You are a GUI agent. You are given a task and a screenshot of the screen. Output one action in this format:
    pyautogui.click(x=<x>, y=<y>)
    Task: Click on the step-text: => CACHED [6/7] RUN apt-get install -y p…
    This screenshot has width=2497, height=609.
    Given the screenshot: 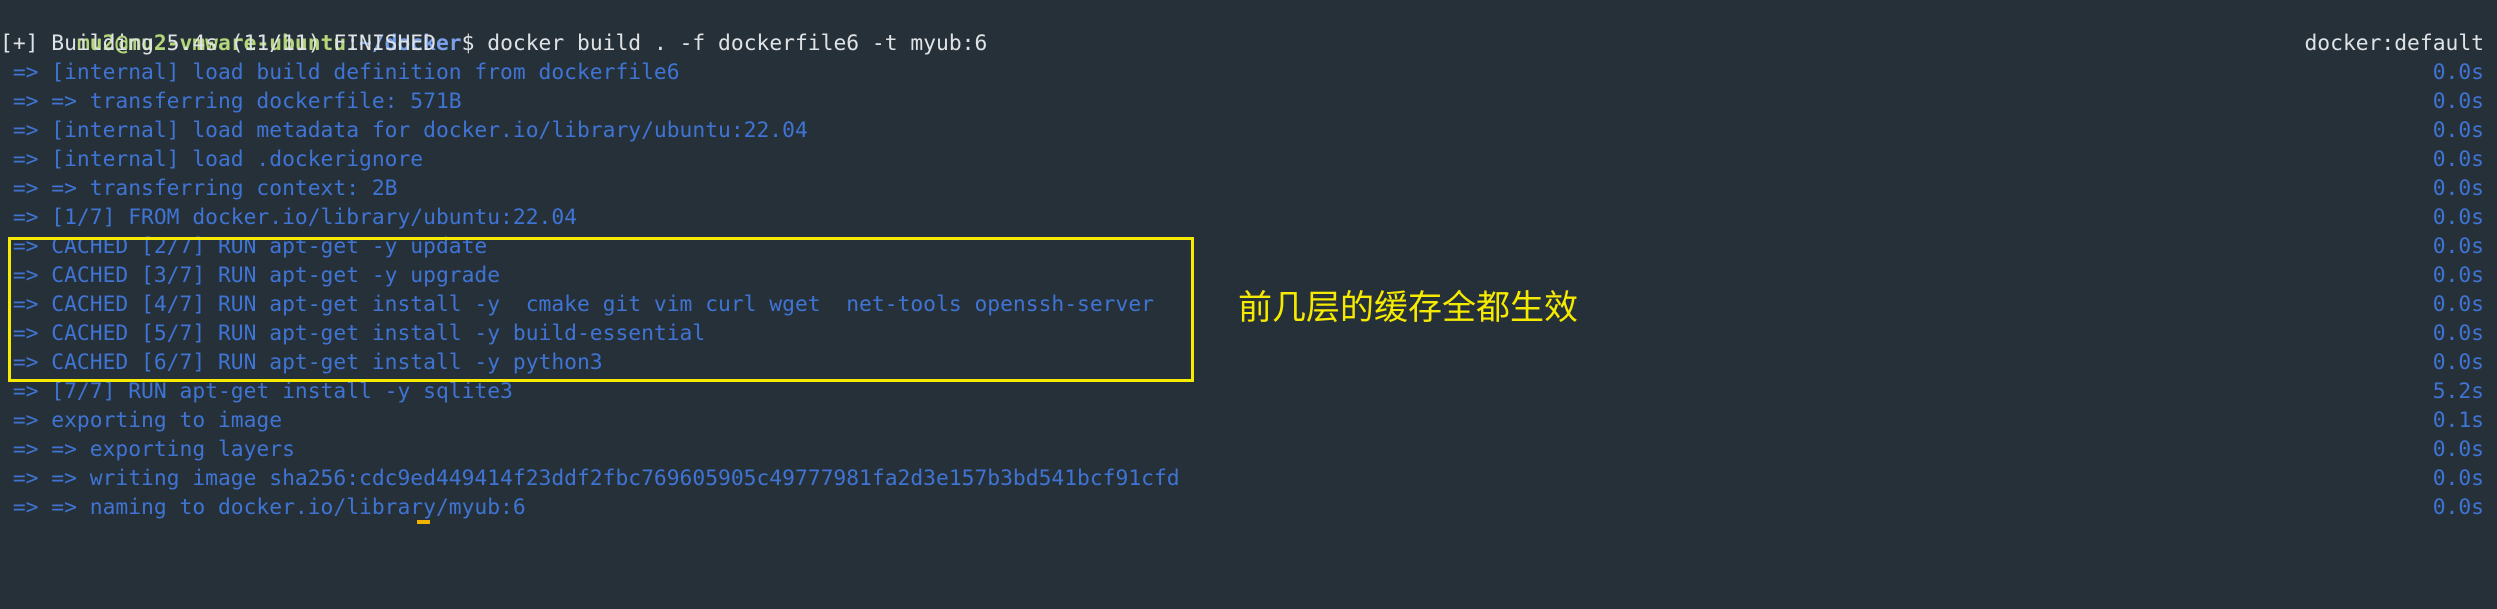 What is the action you would take?
    pyautogui.click(x=301, y=362)
    